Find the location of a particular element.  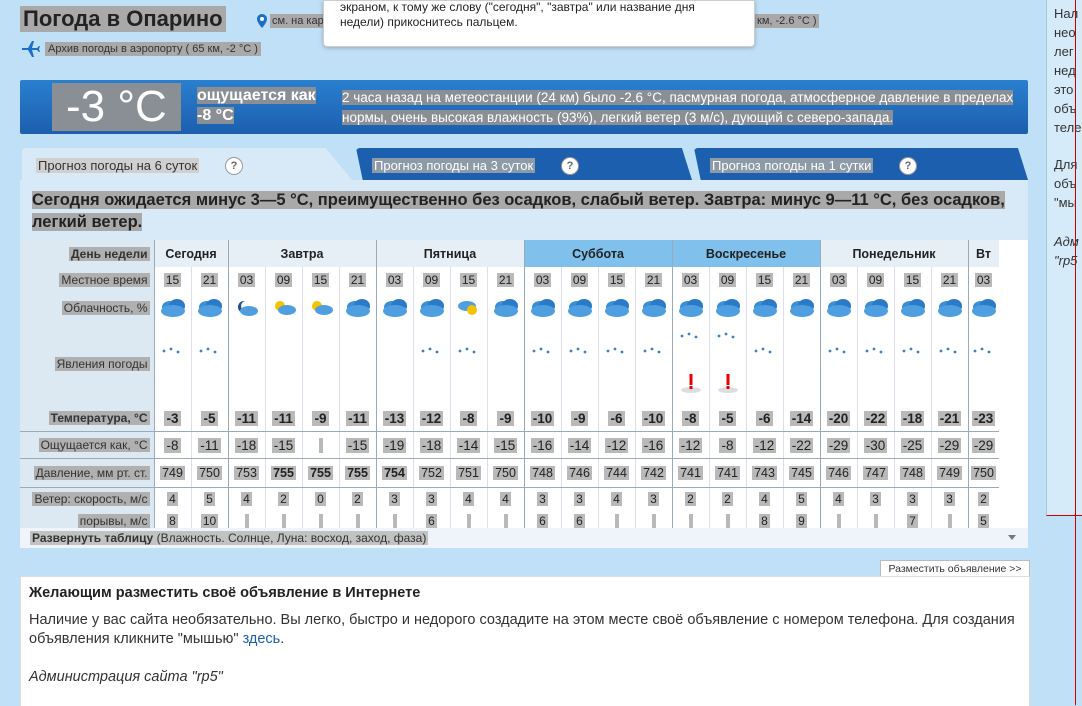

ad-signature: Администрация сайта "rp5" is located at coordinates (126, 677).